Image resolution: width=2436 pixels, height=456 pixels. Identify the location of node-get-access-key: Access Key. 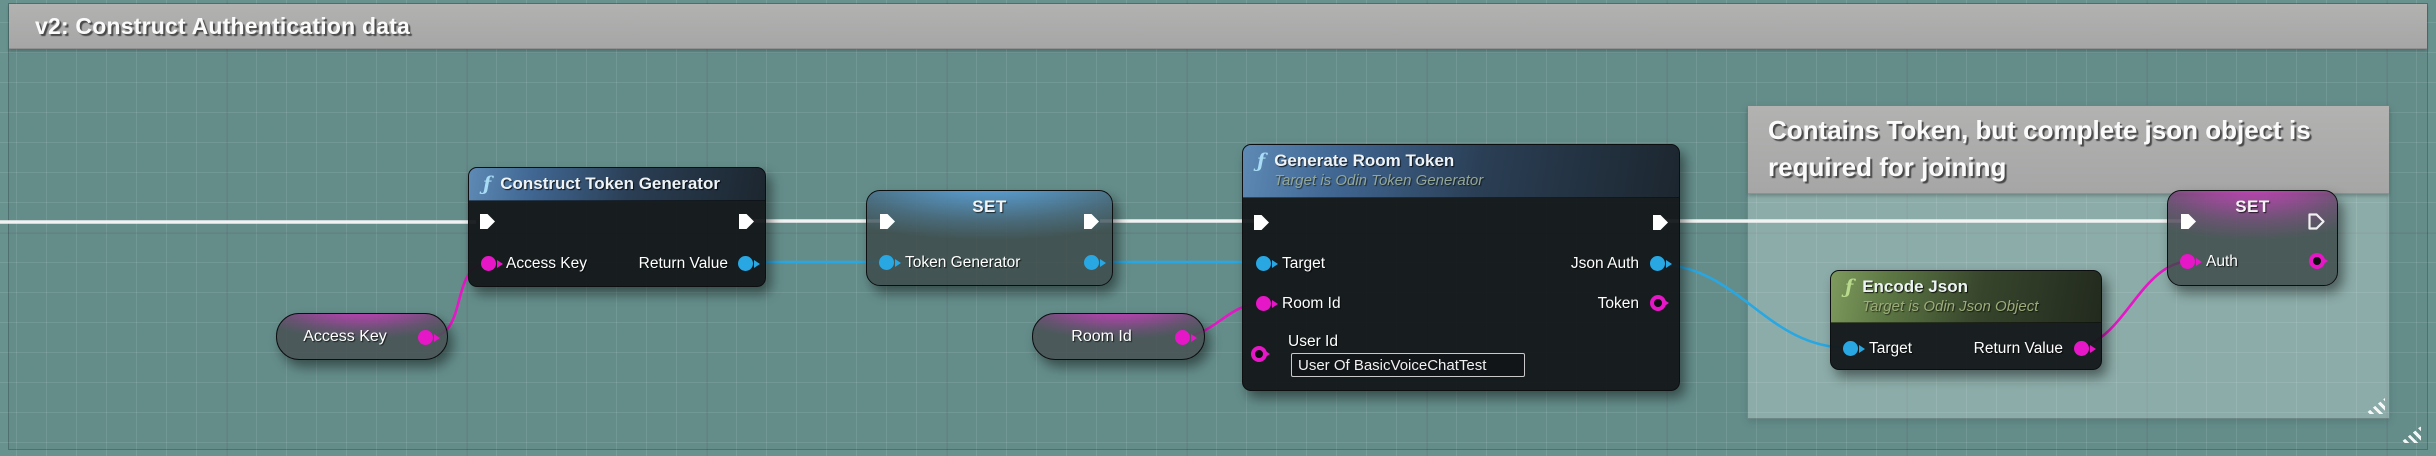
(362, 336).